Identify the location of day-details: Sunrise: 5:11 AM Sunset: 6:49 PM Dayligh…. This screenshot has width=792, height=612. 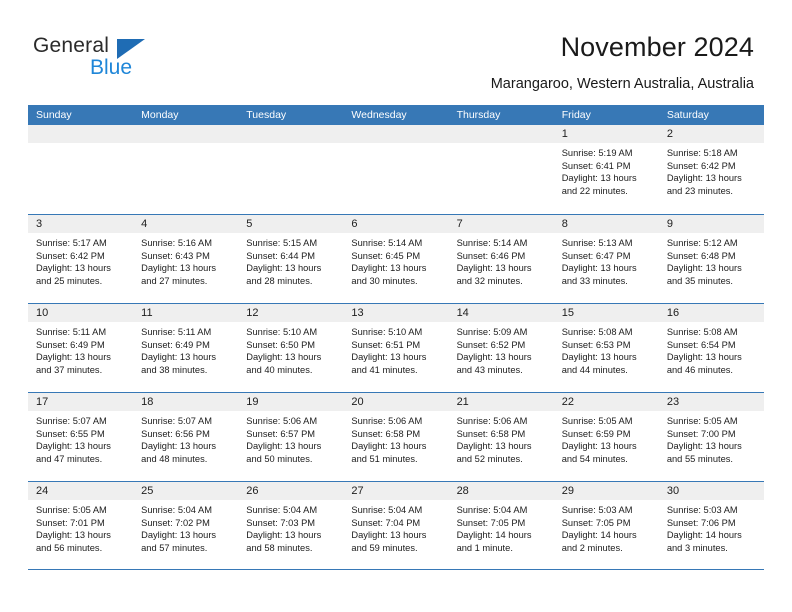
(185, 349).